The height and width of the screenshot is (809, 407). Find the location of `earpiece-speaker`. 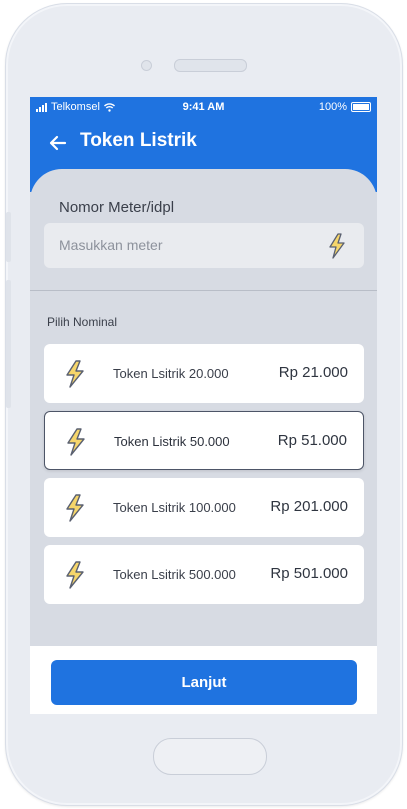

earpiece-speaker is located at coordinates (210, 65).